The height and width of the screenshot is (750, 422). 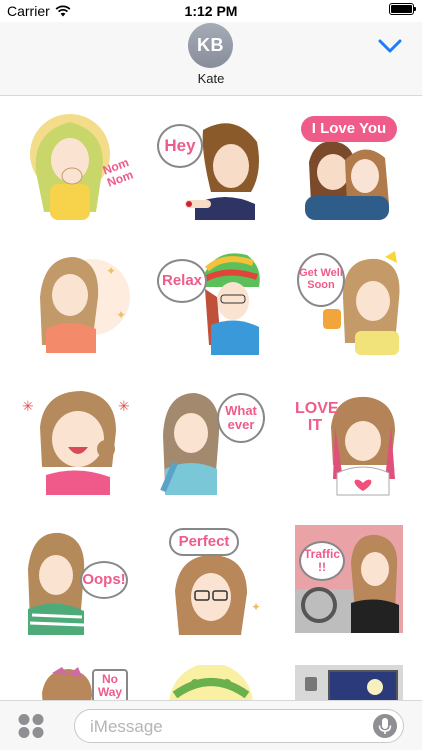 I want to click on sticker-wink-art: ✦ ✦, so click(x=85, y=305).